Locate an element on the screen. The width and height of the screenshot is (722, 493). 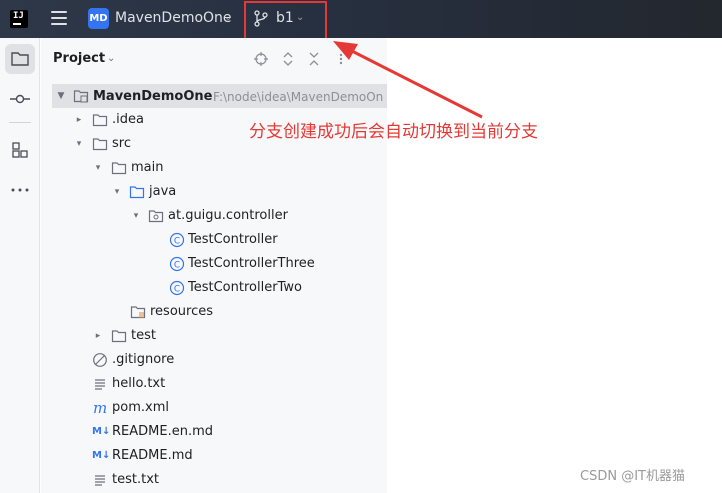
hamburger-menu-icon is located at coordinates (59, 18).